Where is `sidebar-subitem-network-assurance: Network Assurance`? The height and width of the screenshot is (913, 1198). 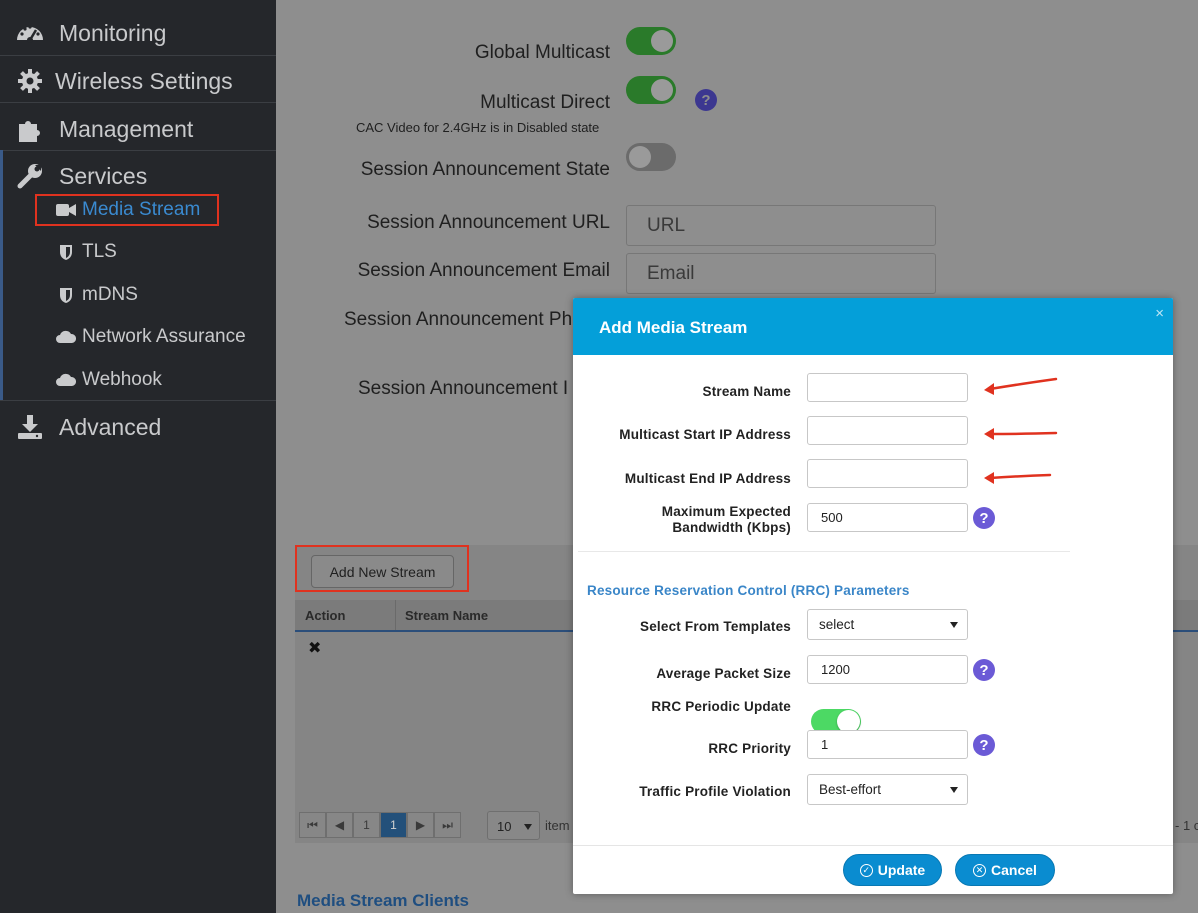
sidebar-subitem-network-assurance: Network Assurance is located at coordinates (151, 337).